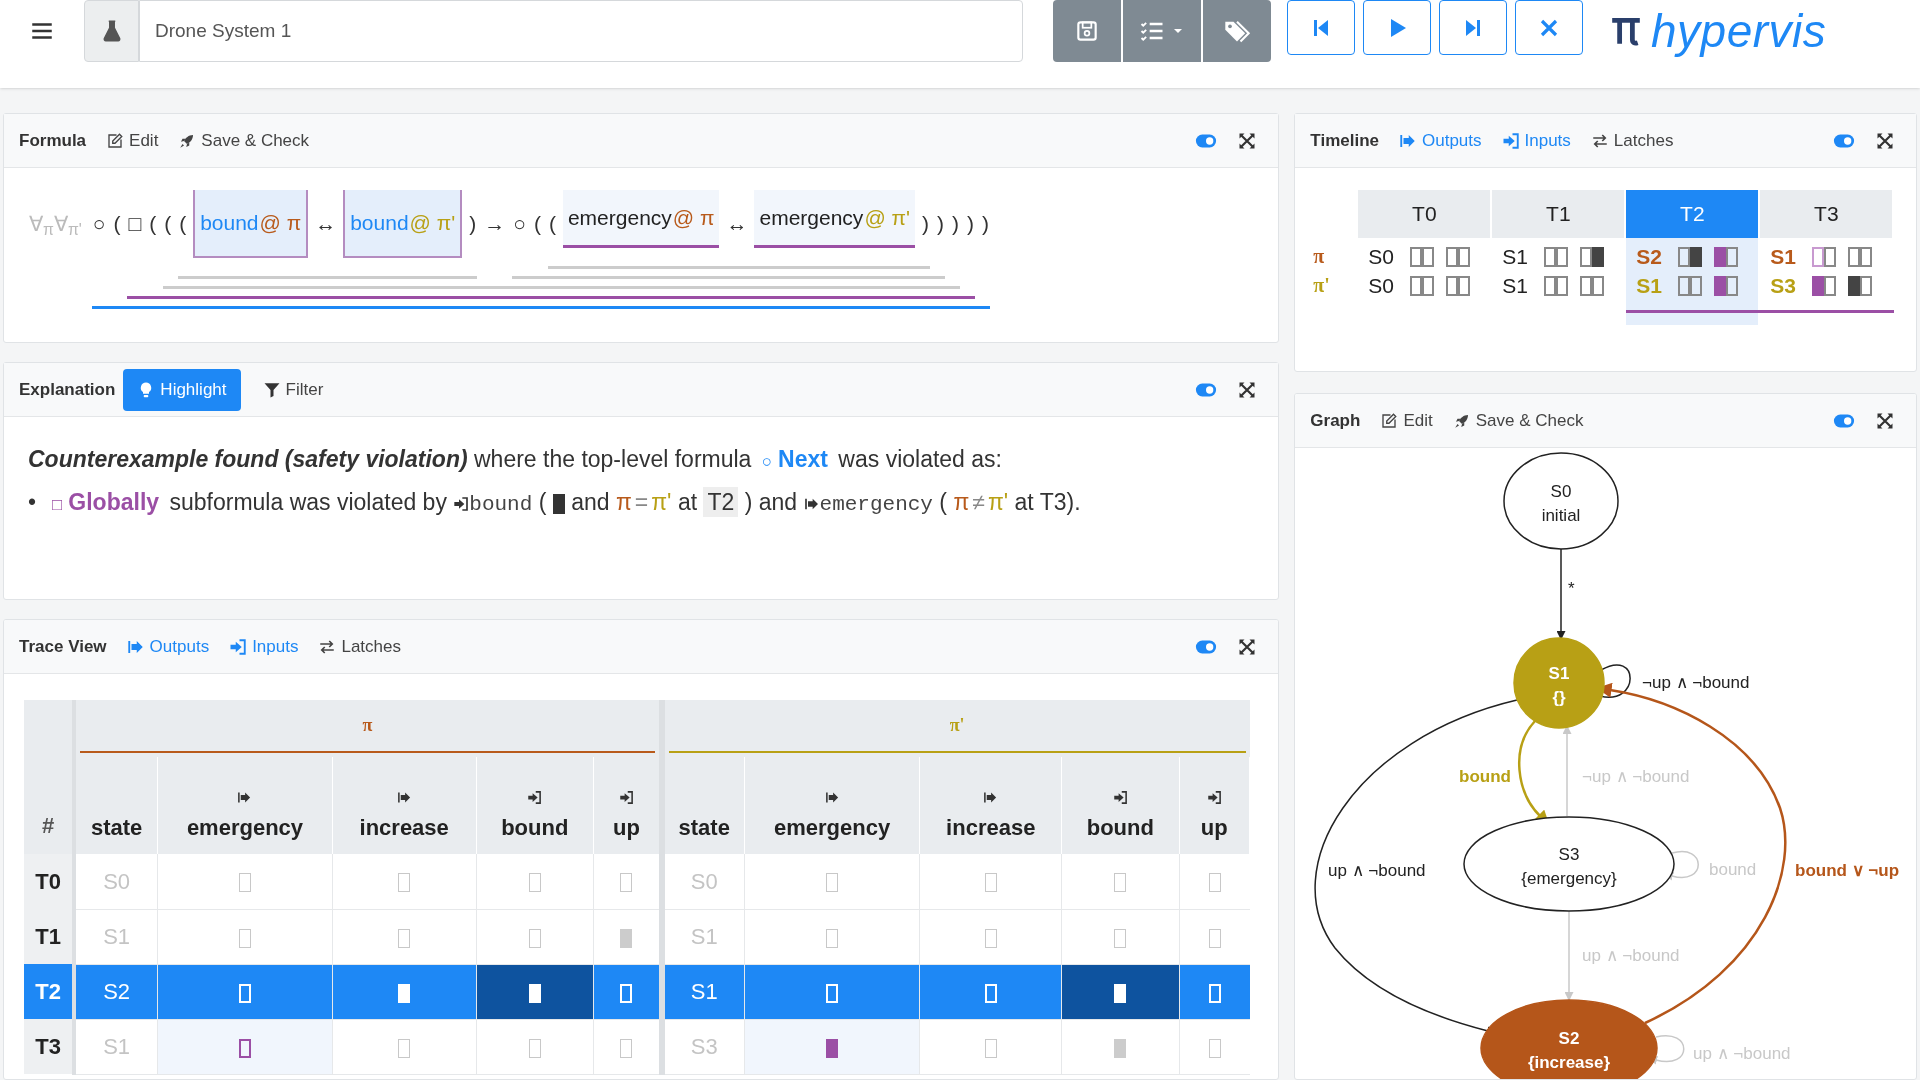 The height and width of the screenshot is (1080, 1920). I want to click on last-step-button, so click(1473, 27).